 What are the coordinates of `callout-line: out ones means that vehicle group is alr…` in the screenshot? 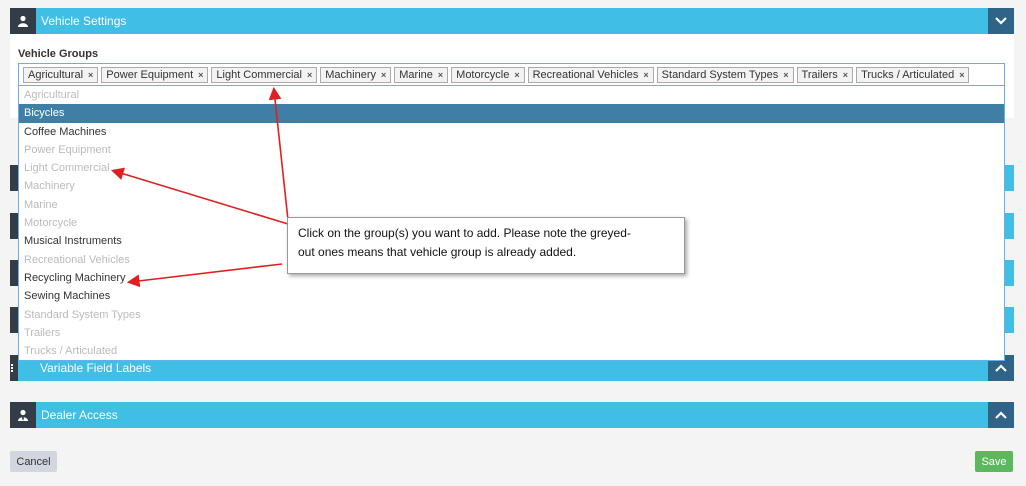 It's located at (437, 252).